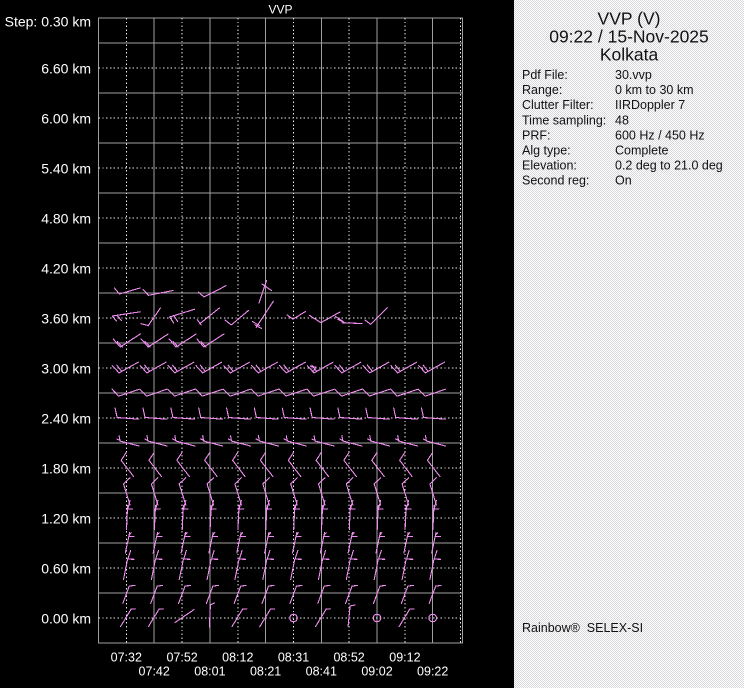 The image size is (744, 688). What do you see at coordinates (623, 181) in the screenshot?
I see `svg-text: On` at bounding box center [623, 181].